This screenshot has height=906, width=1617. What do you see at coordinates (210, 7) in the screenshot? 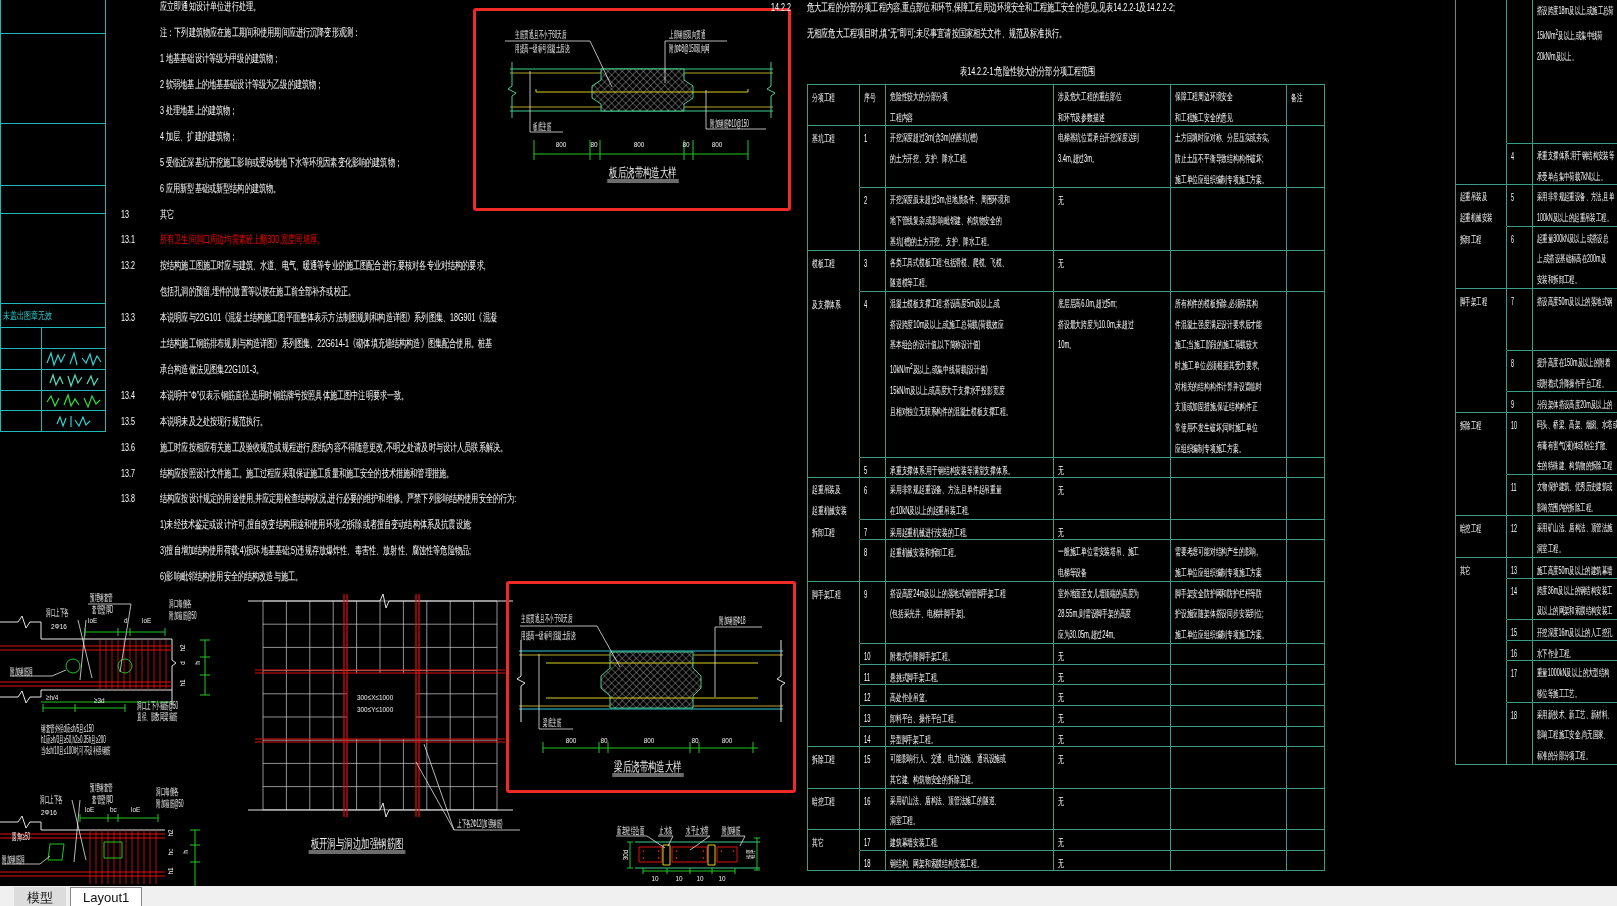
I see `note-text: 应立即通知设计单位进行处理。` at bounding box center [210, 7].